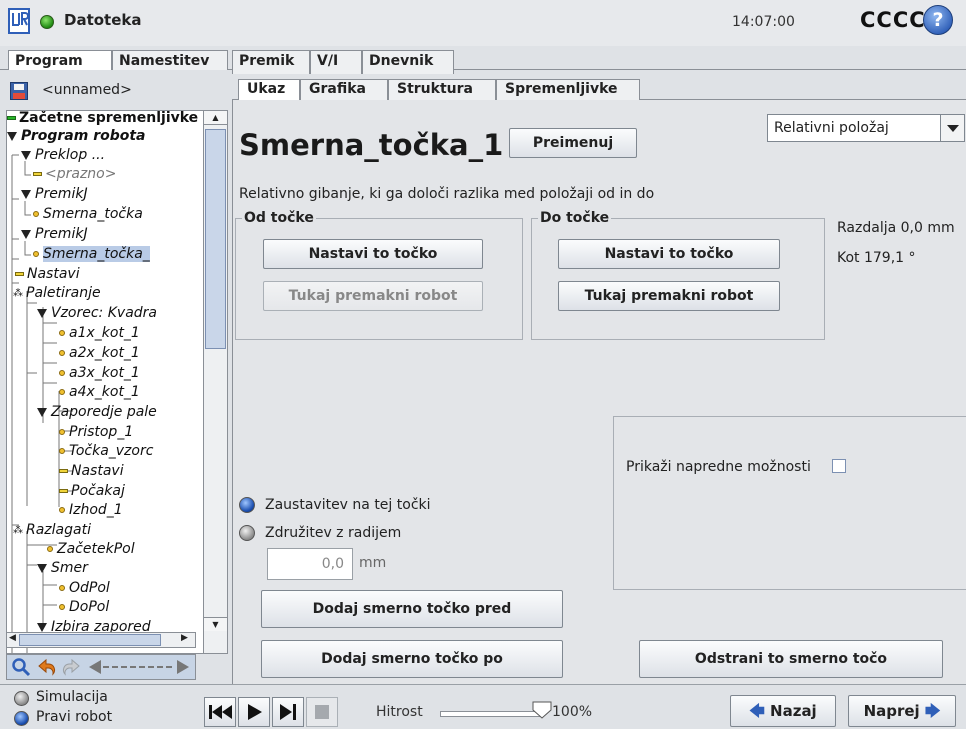 The width and height of the screenshot is (966, 729). I want to click on move-node-arrows-icon, so click(139, 667).